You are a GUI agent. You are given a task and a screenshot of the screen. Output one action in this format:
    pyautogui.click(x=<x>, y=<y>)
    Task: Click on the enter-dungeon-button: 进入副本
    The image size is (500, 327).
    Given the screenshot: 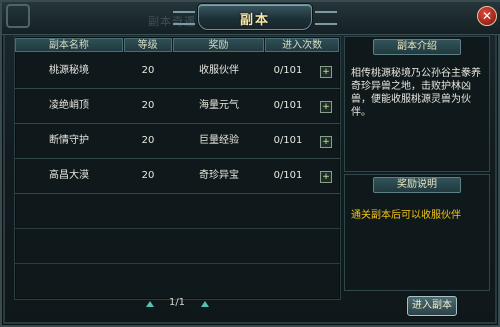 What is the action you would take?
    pyautogui.click(x=432, y=306)
    